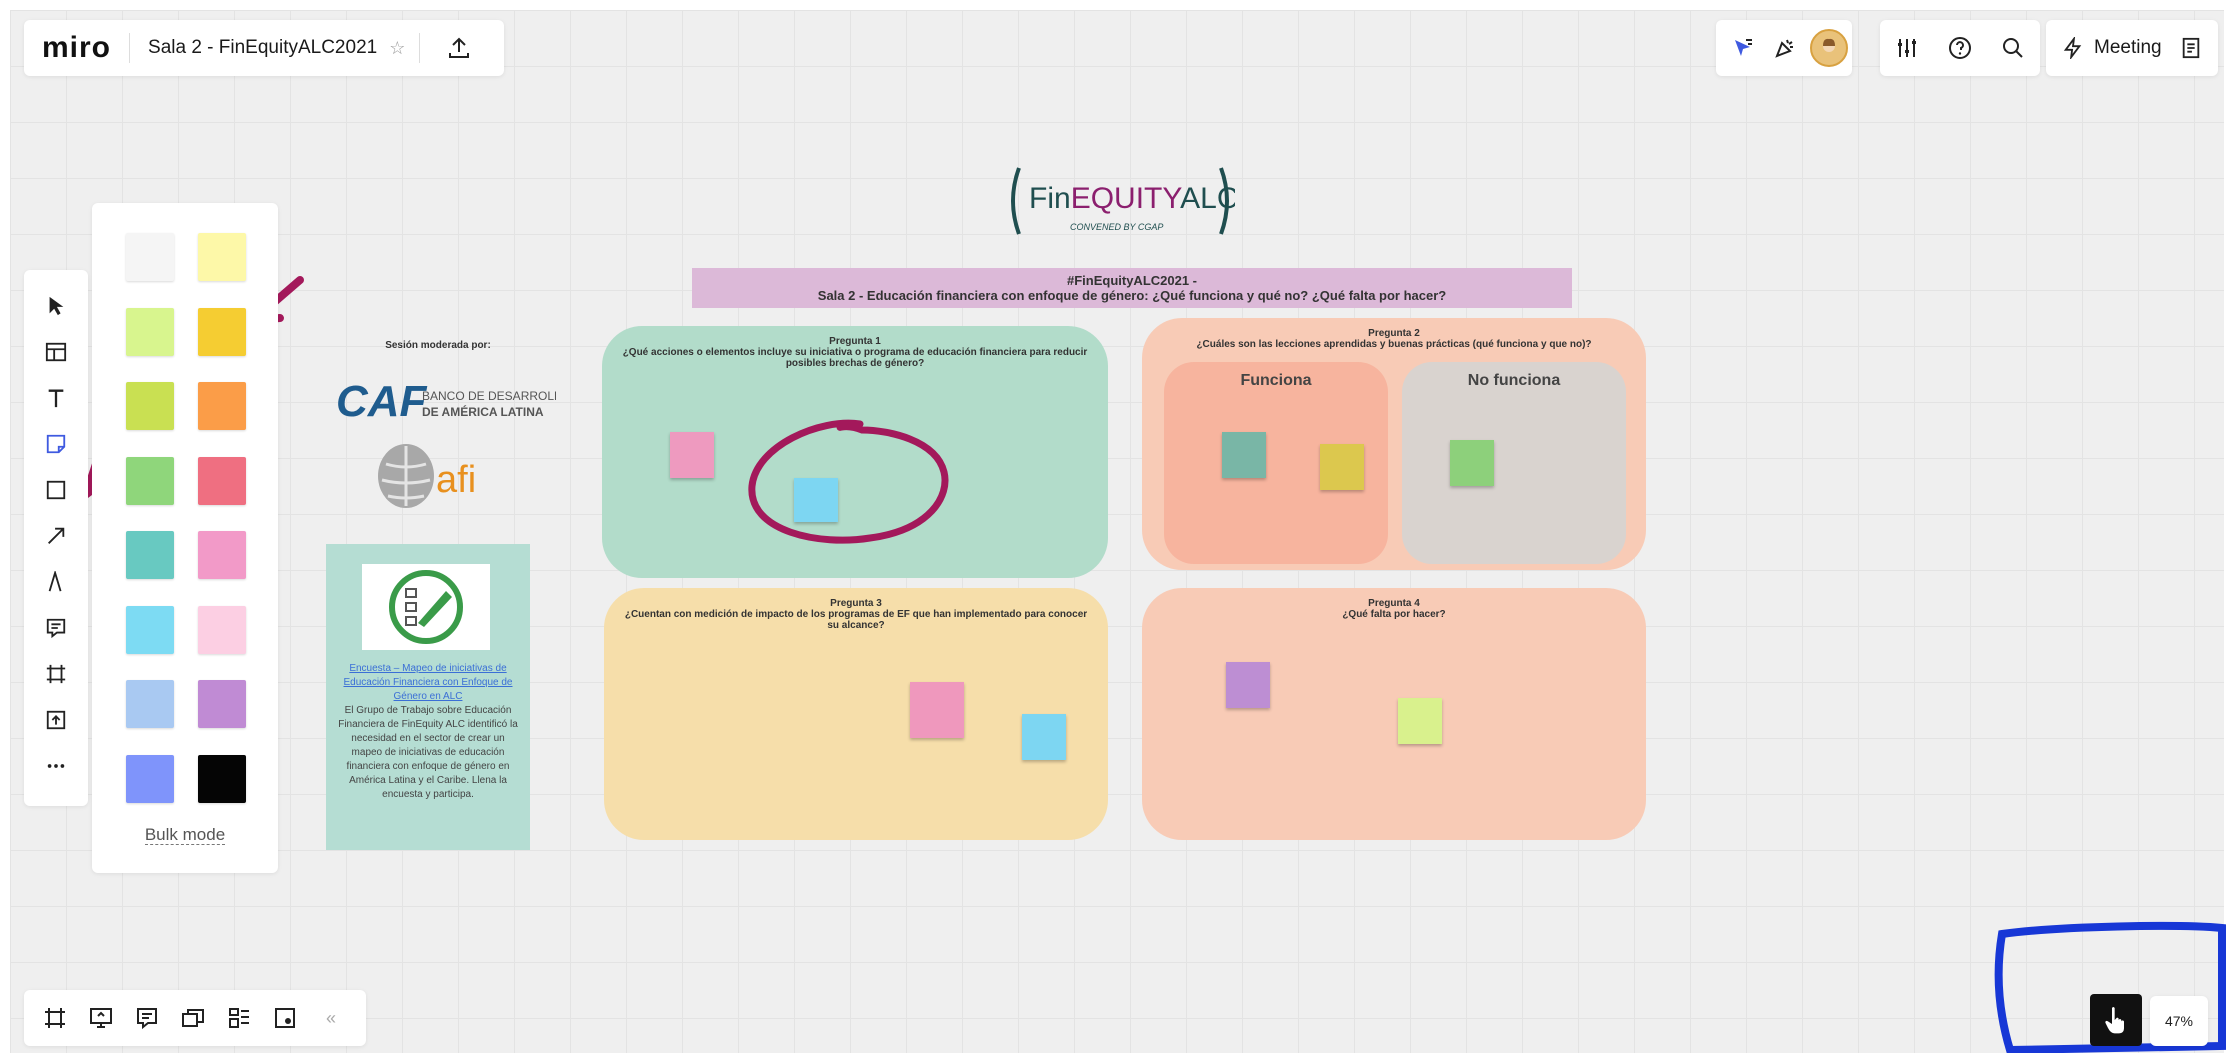 The height and width of the screenshot is (1053, 2234). What do you see at coordinates (489, 396) in the screenshot?
I see `svg-text: BANCO DE DESARROLLO` at bounding box center [489, 396].